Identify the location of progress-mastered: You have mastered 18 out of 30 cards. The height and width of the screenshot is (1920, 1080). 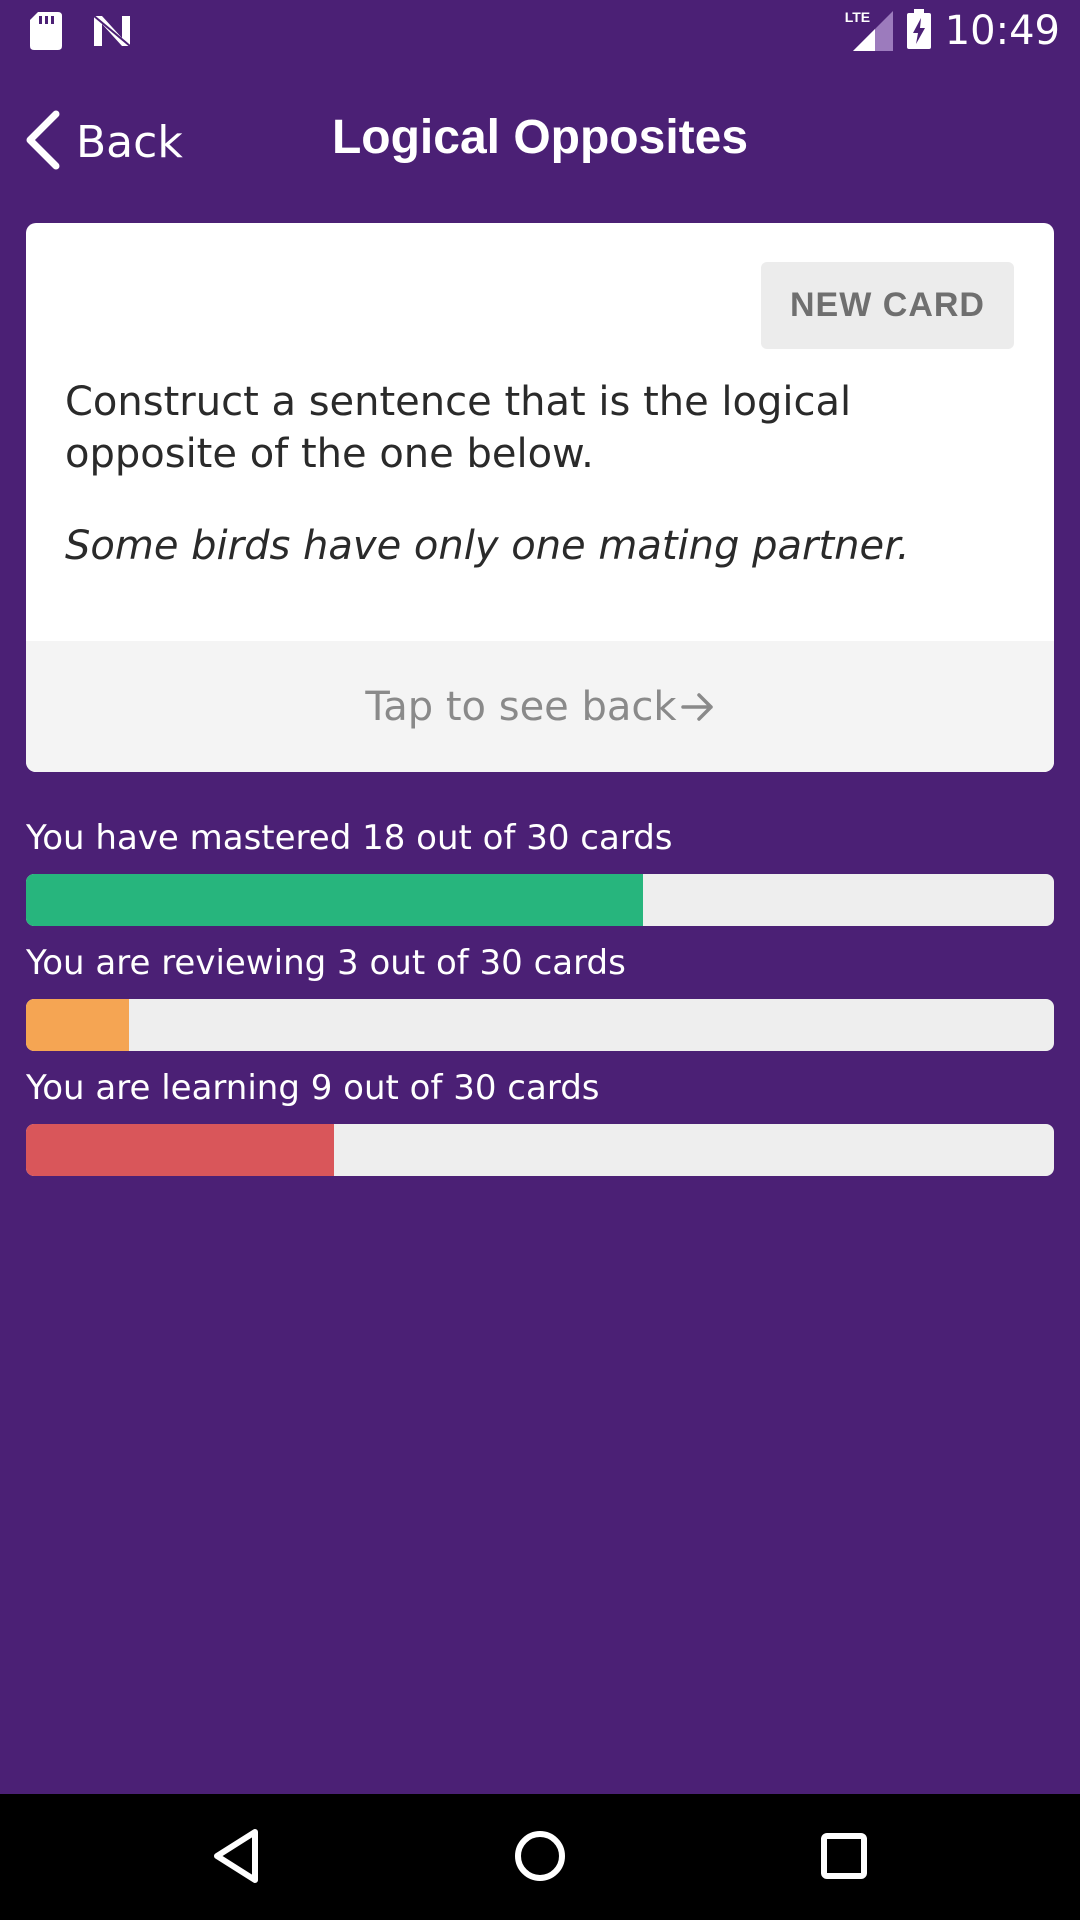
(540, 870).